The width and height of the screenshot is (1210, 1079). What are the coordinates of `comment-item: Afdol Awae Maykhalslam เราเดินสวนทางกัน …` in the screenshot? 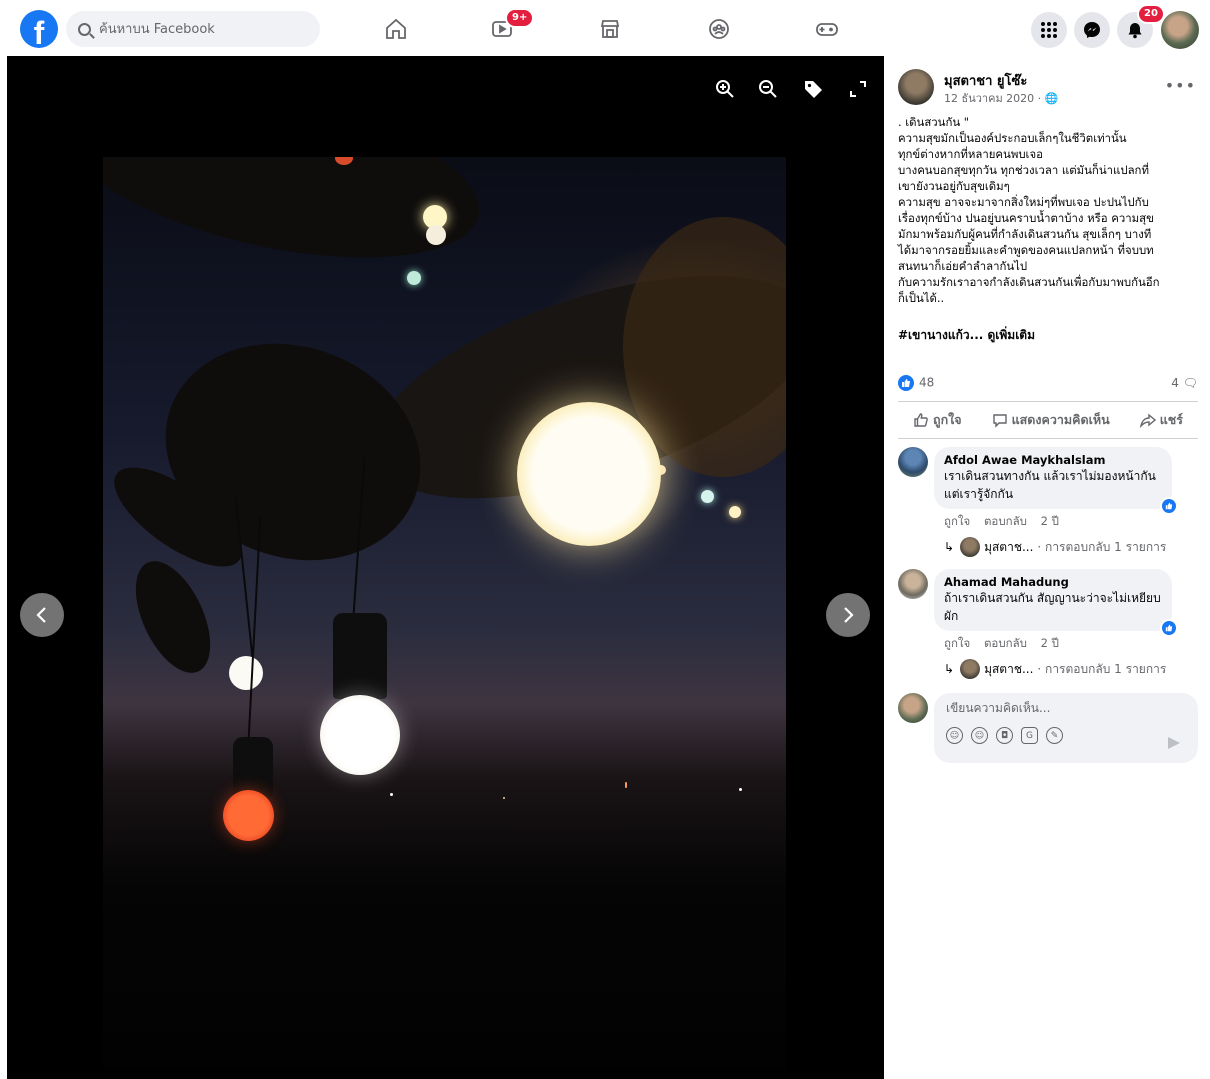 It's located at (1048, 502).